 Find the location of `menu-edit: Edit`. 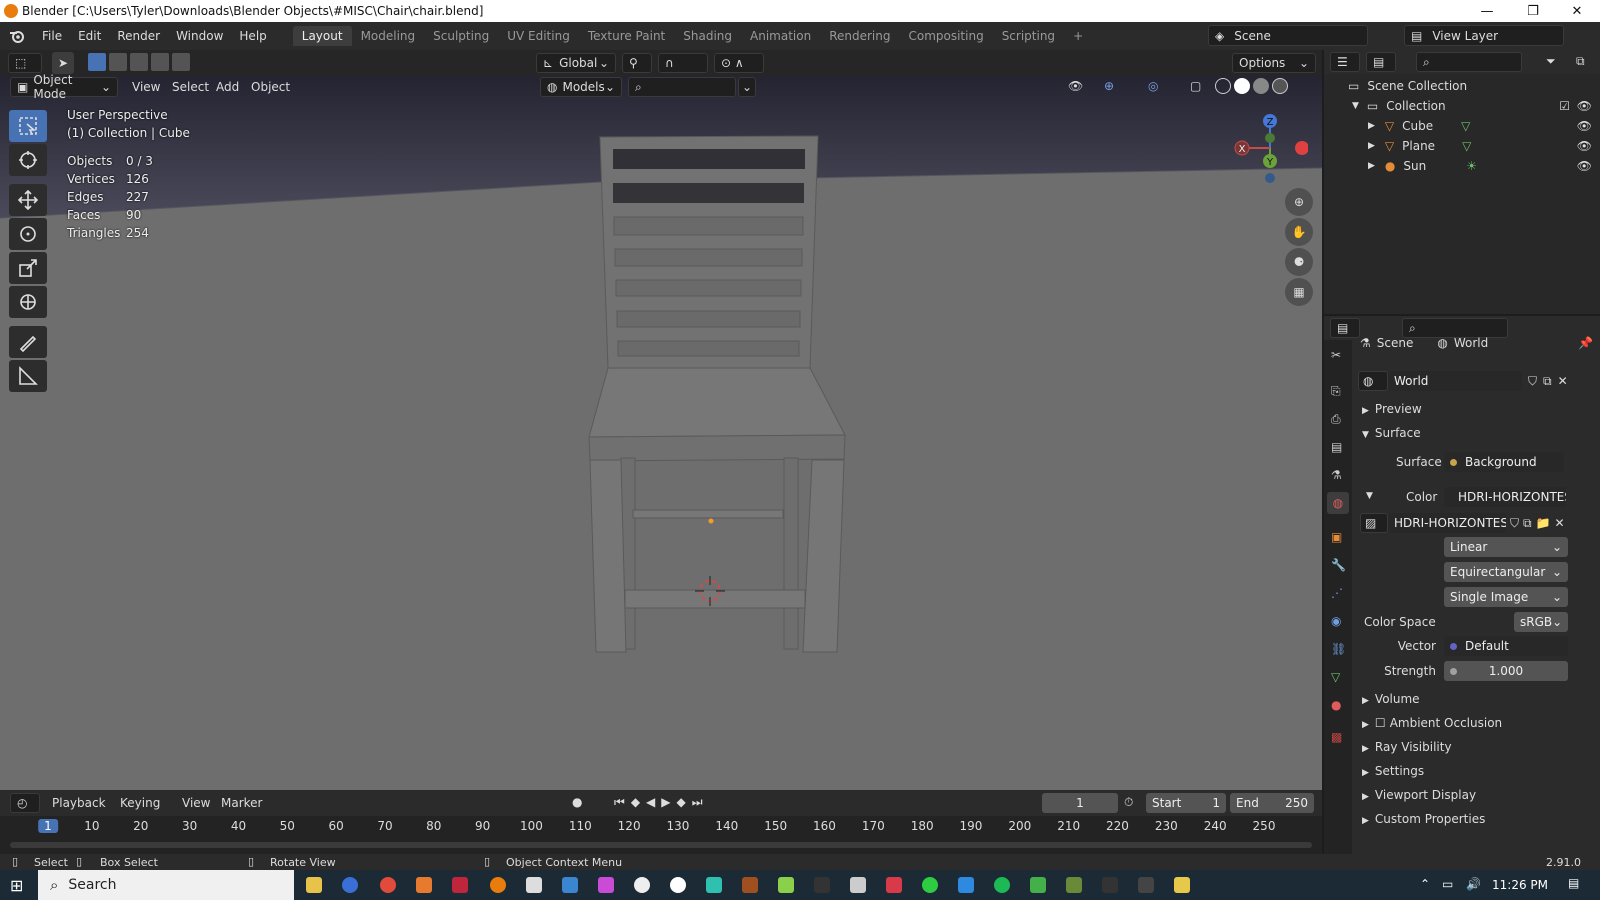

menu-edit: Edit is located at coordinates (89, 36).